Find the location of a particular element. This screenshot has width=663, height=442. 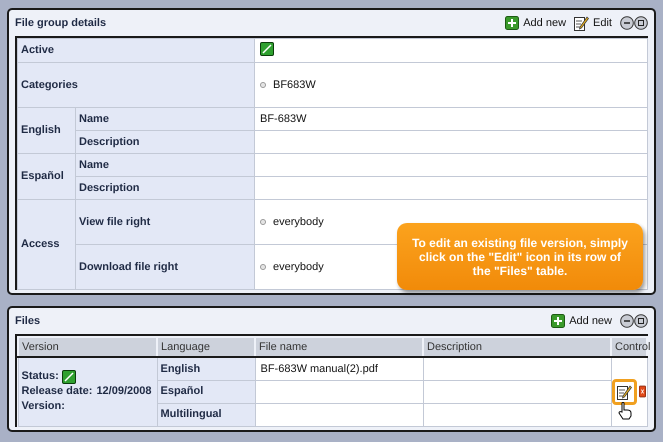

panel-title: File group details is located at coordinates (60, 23).